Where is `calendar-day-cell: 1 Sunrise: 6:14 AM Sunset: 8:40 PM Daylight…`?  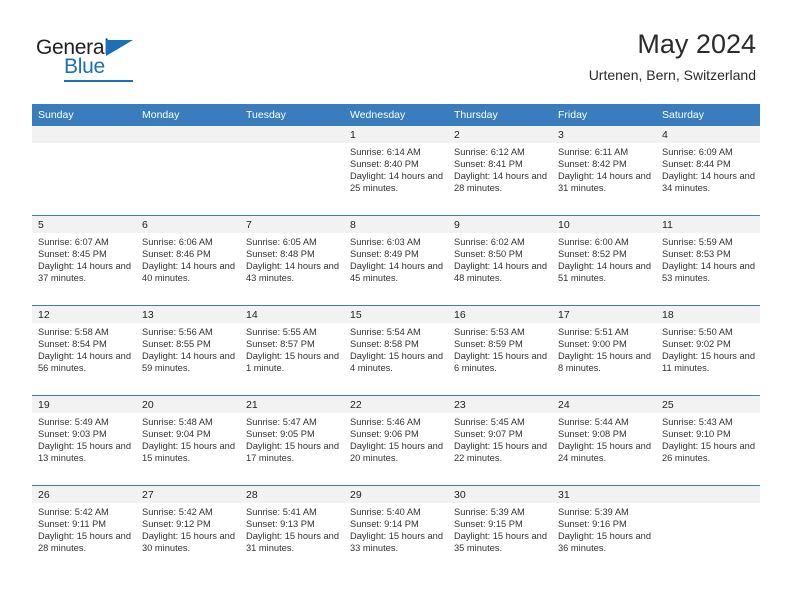 calendar-day-cell: 1 Sunrise: 6:14 AM Sunset: 8:40 PM Daylight… is located at coordinates (396, 171).